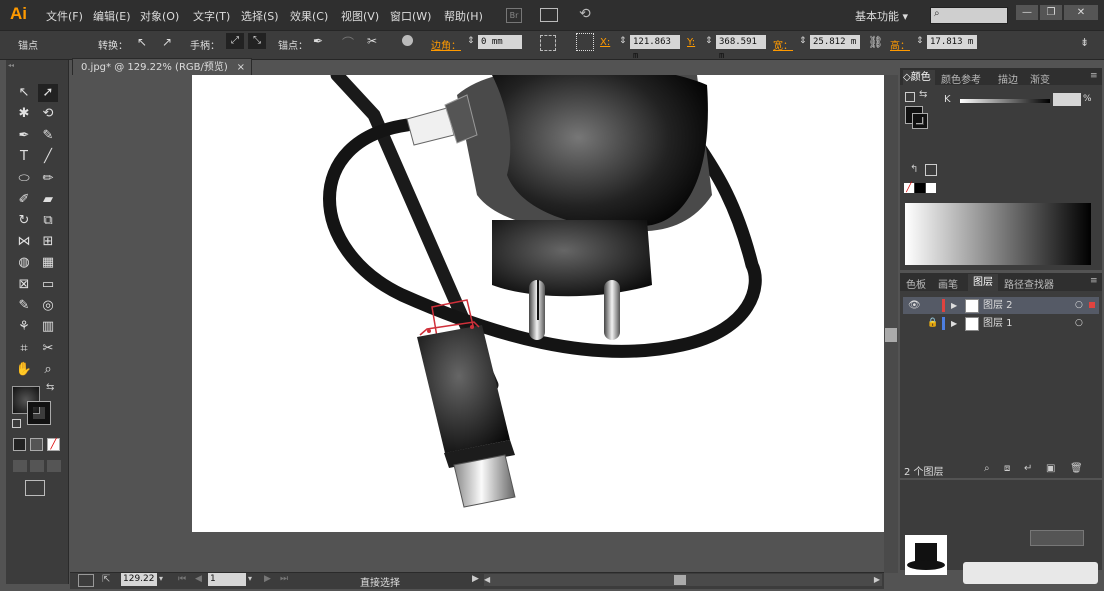  What do you see at coordinates (257, 41) in the screenshot?
I see `hide-handles-icon: ⤡` at bounding box center [257, 41].